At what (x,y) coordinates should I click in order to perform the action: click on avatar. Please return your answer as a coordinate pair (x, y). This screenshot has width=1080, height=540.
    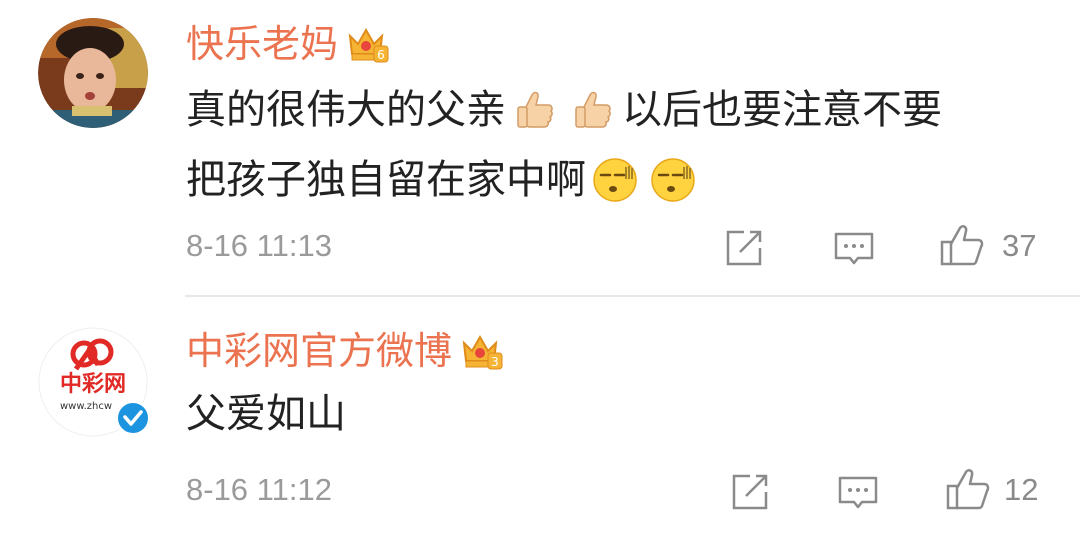
    Looking at the image, I should click on (93, 73).